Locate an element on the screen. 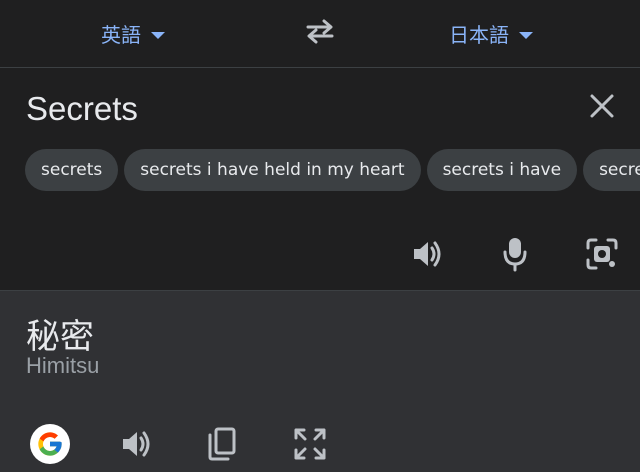  translation-text: 秘密 is located at coordinates (60, 337).